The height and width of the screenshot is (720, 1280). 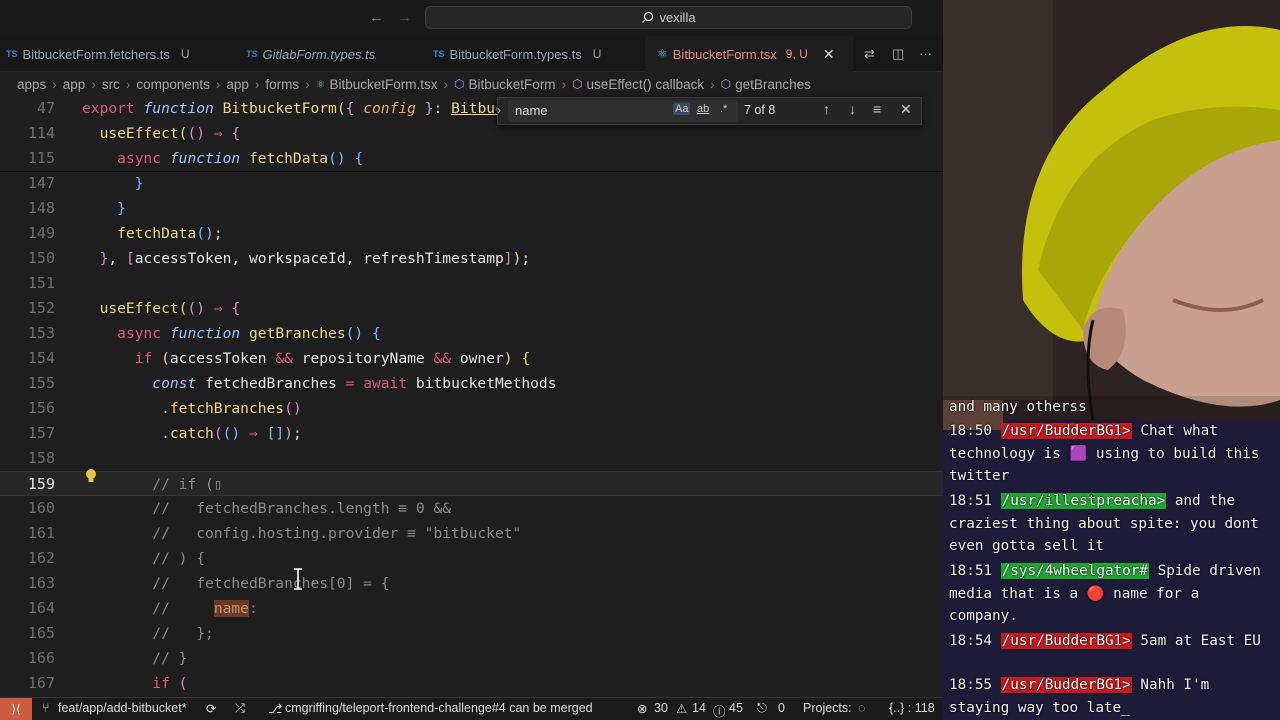 I want to click on find-in-selection-icon: ≡, so click(x=877, y=109).